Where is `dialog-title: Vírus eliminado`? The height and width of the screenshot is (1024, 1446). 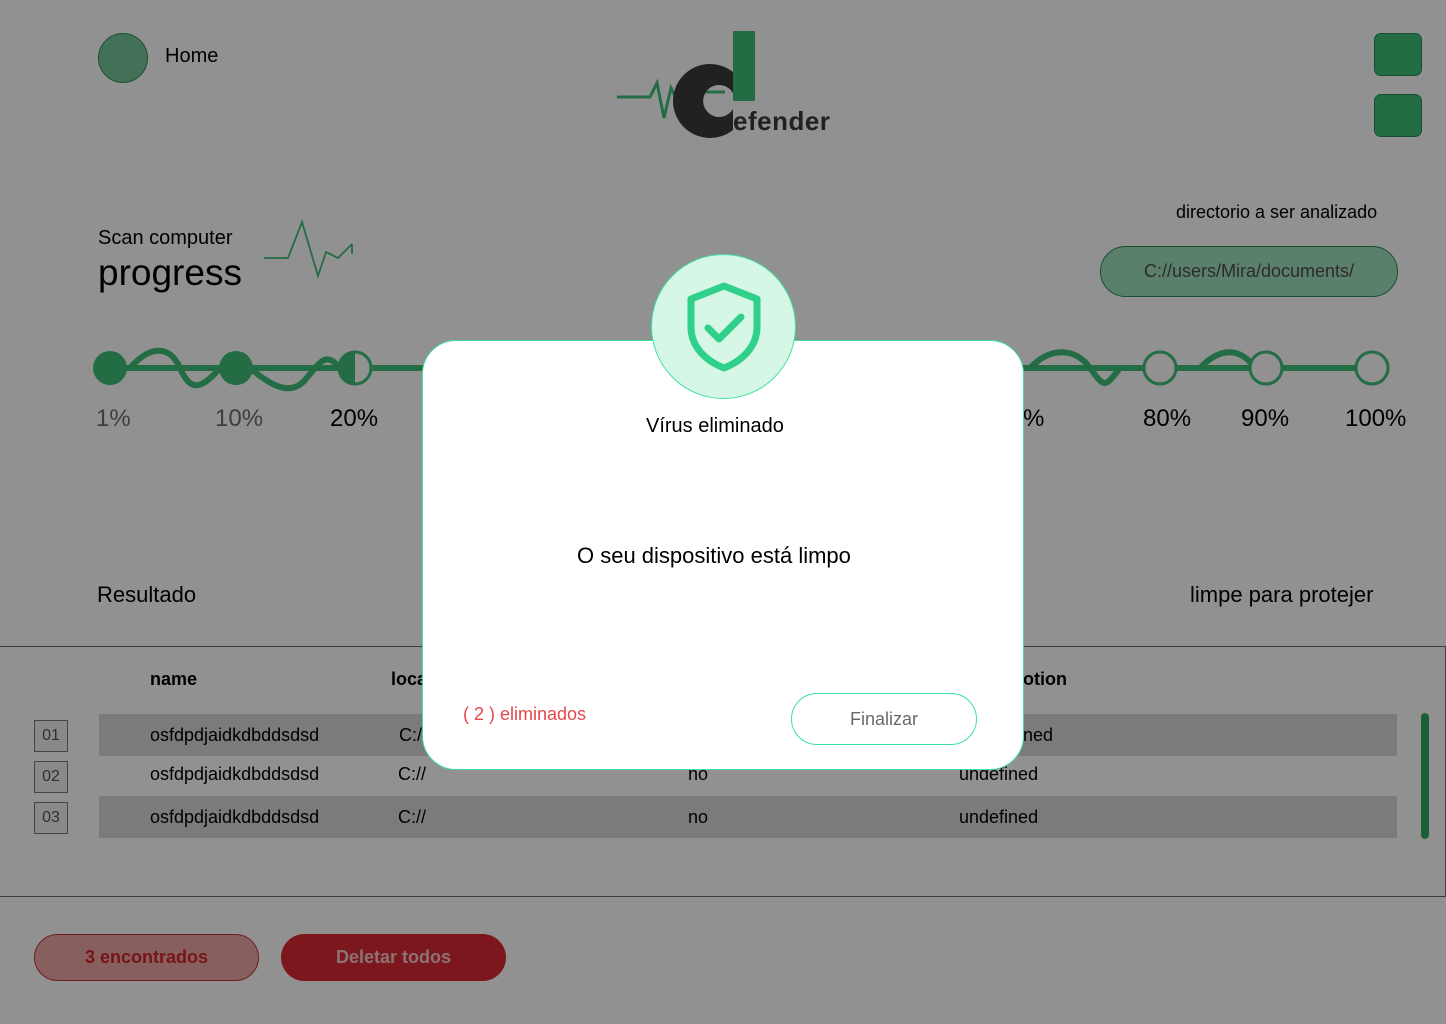 dialog-title: Vírus eliminado is located at coordinates (715, 426).